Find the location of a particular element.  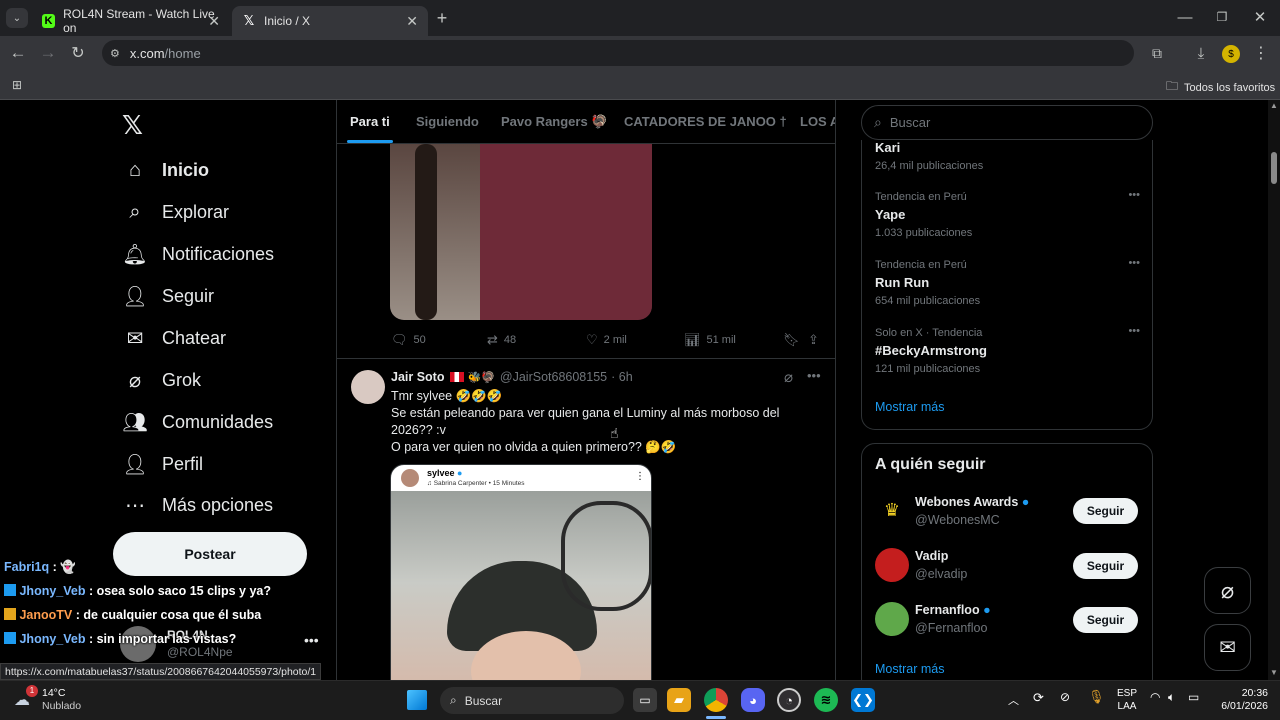

chrome-icon is located at coordinates (716, 700).